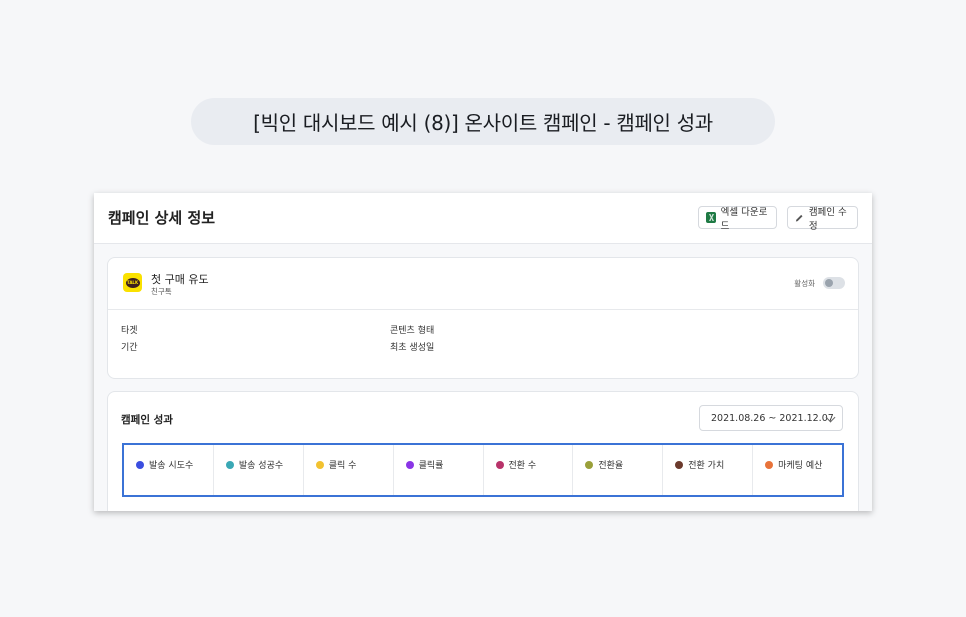 This screenshot has height=617, width=966. Describe the element at coordinates (522, 466) in the screenshot. I see `metric-label: 전환 수` at that location.